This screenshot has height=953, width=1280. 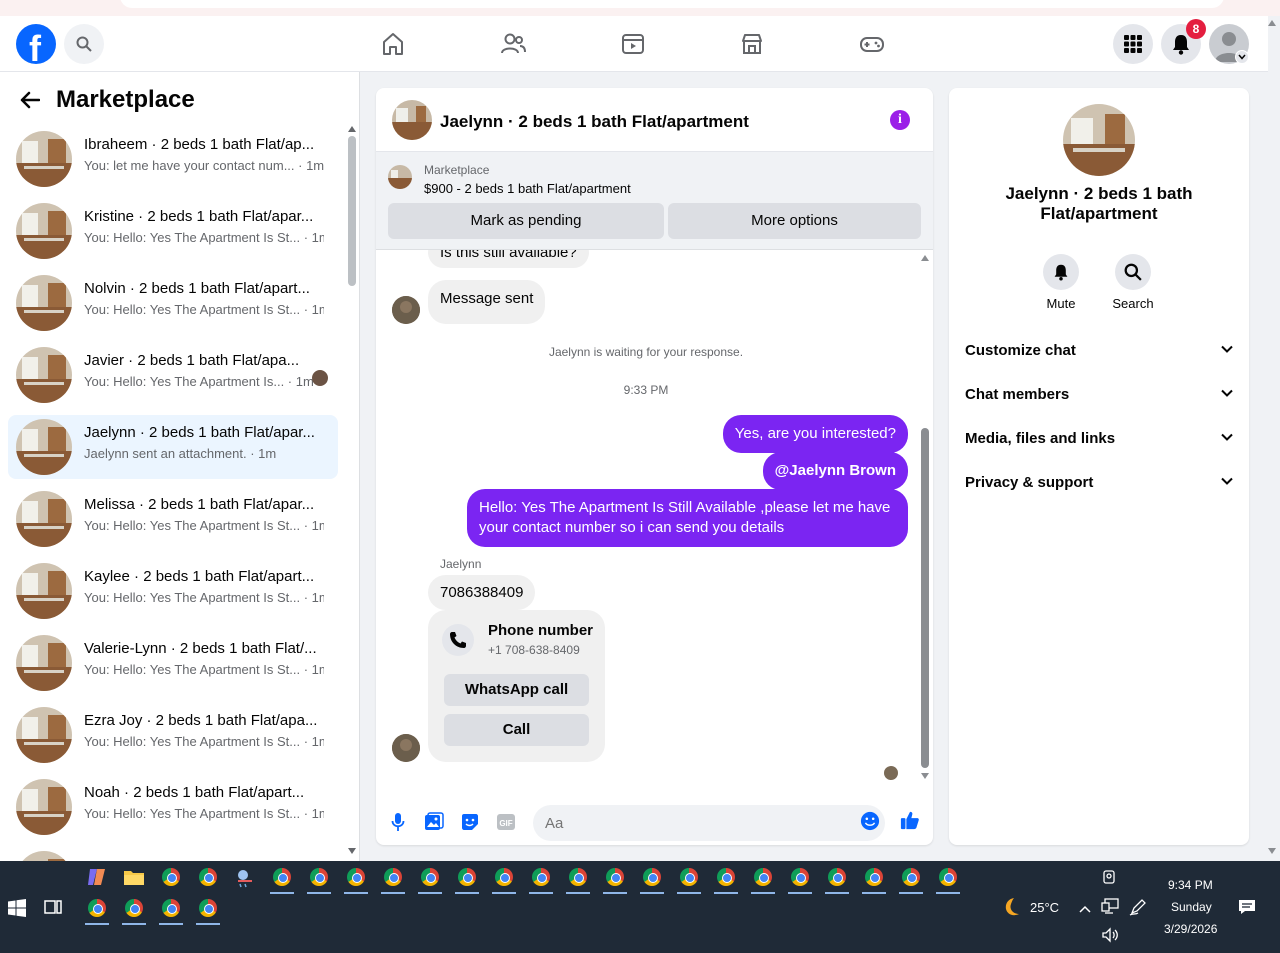 I want to click on whatsapp-call-button: WhatsApp call, so click(x=516, y=690).